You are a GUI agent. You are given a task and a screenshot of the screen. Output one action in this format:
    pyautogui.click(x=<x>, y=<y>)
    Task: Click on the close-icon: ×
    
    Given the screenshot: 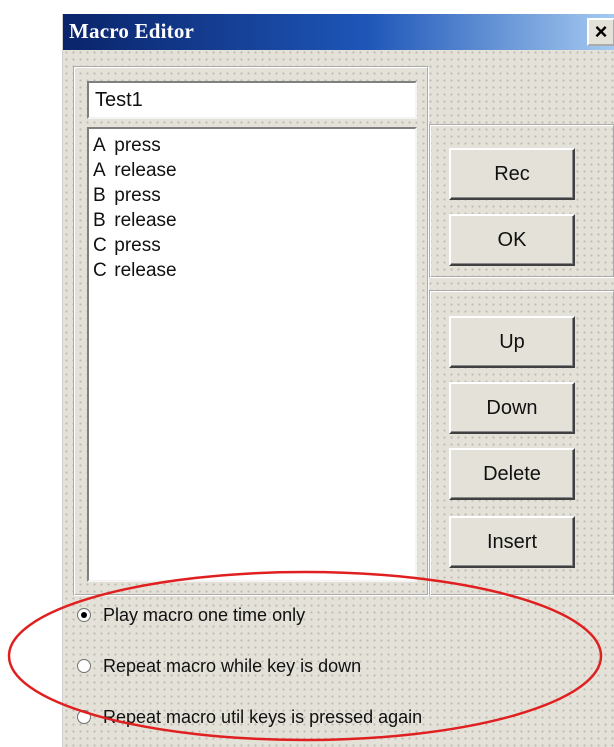 What is the action you would take?
    pyautogui.click(x=600, y=32)
    